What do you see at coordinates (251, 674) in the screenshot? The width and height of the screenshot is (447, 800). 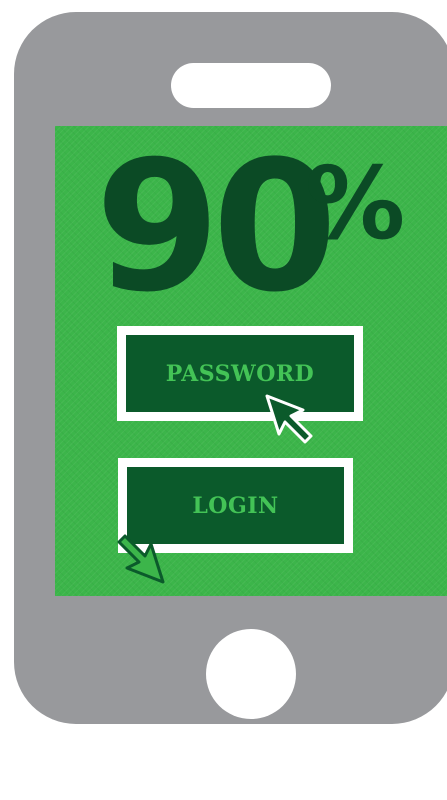 I see `phone-home-button` at bounding box center [251, 674].